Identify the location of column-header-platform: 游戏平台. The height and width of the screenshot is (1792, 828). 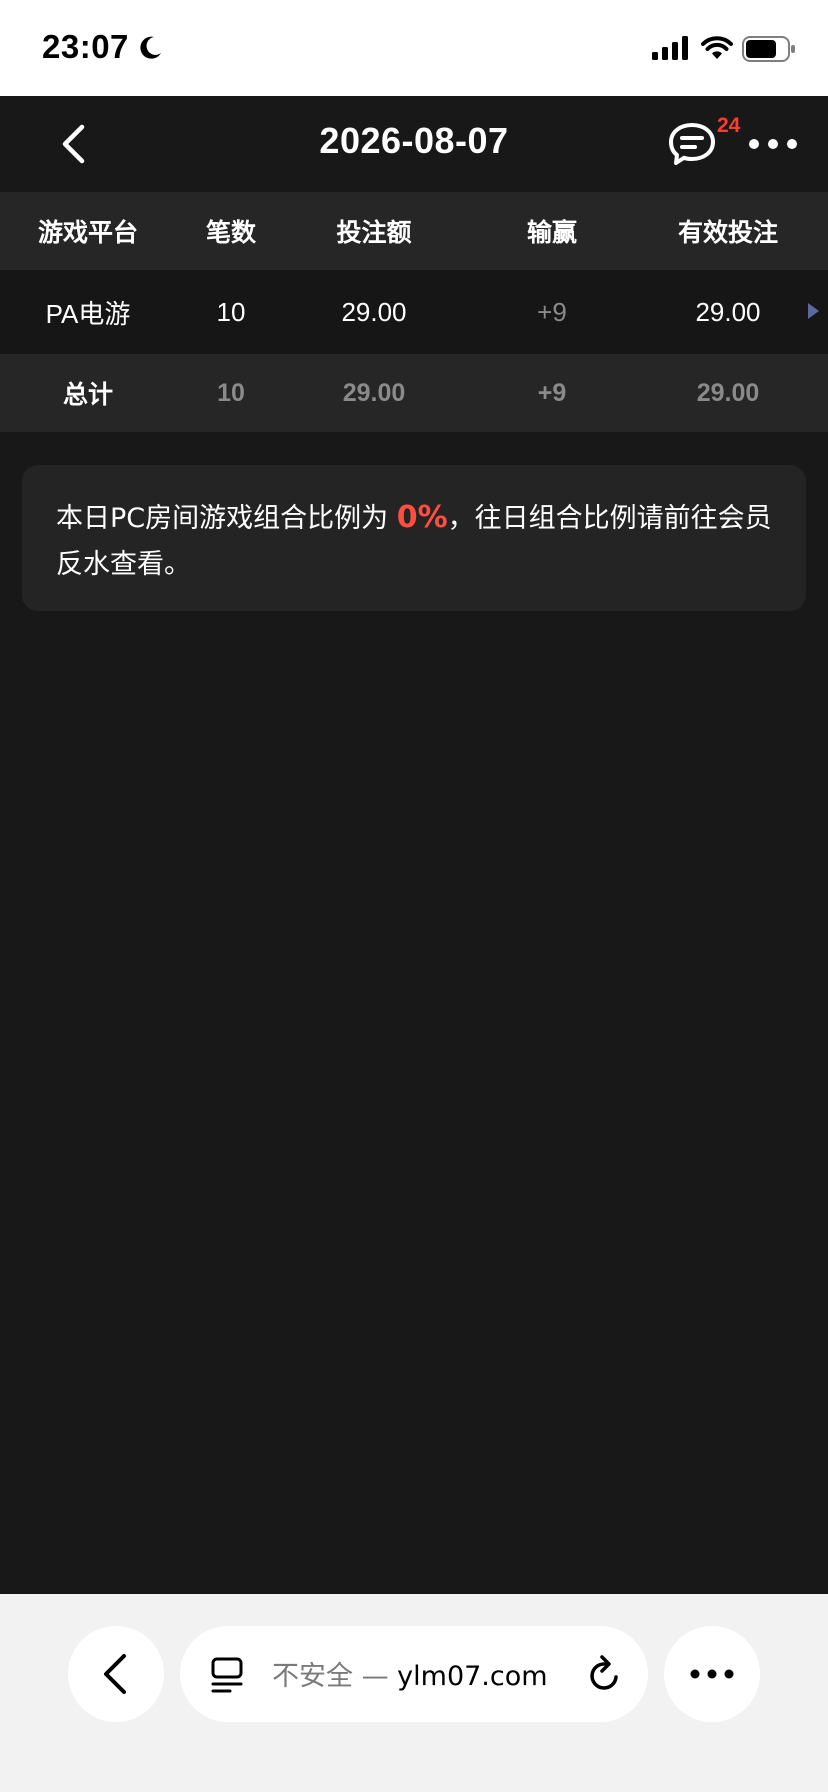
(87, 233).